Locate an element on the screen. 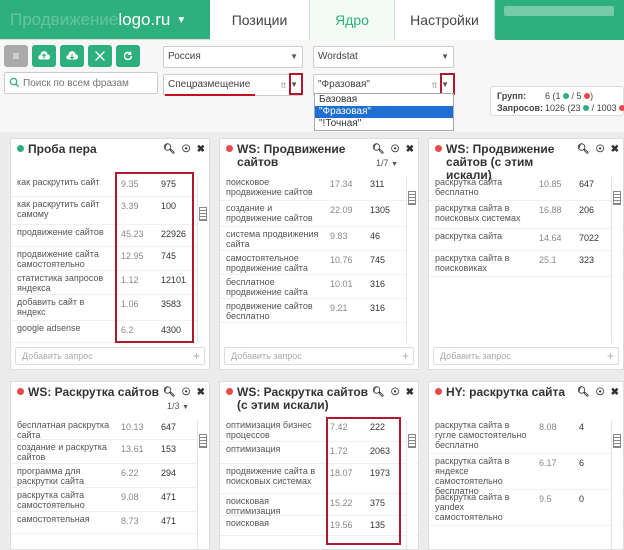 Image resolution: width=624 pixels, height=550 pixels. option-phrase: "Фразовая" is located at coordinates (384, 112).